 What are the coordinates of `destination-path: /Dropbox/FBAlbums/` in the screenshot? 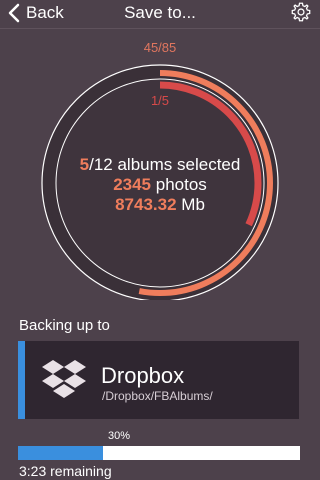 It's located at (157, 396).